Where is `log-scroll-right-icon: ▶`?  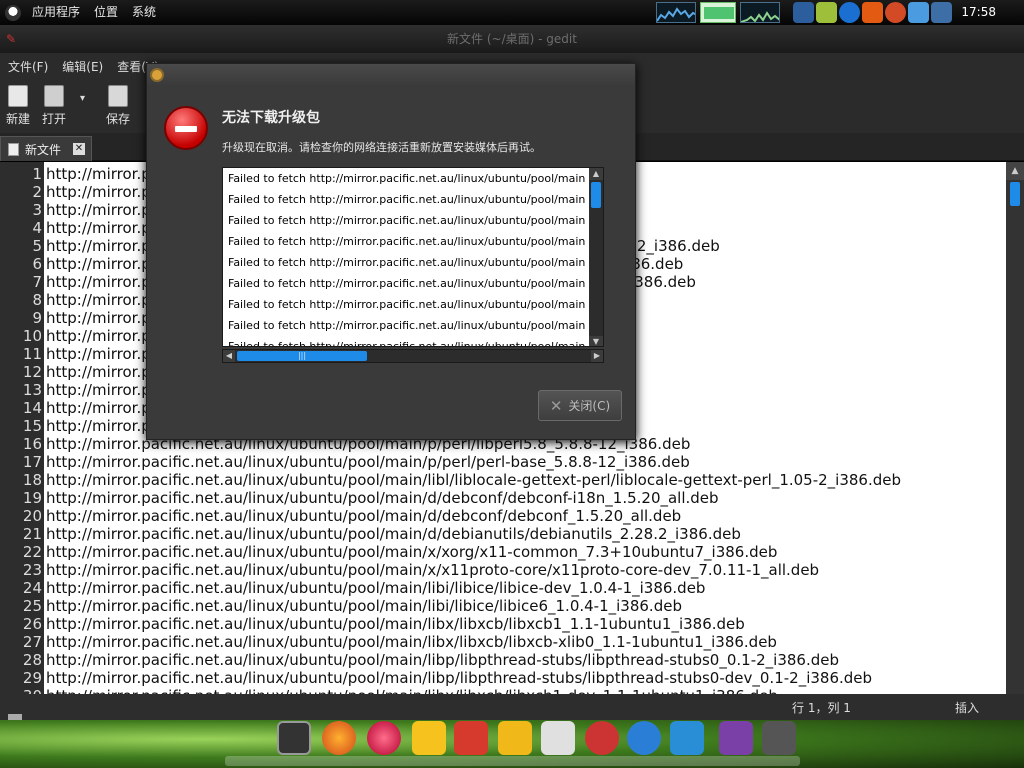
log-scroll-right-icon: ▶ is located at coordinates (597, 356).